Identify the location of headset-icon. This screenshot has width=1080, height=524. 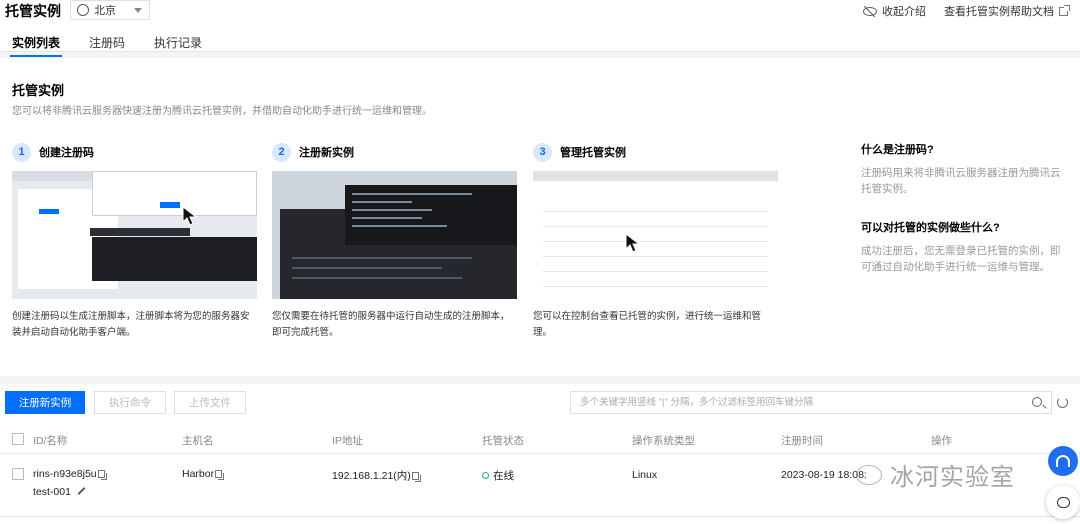
(1063, 461).